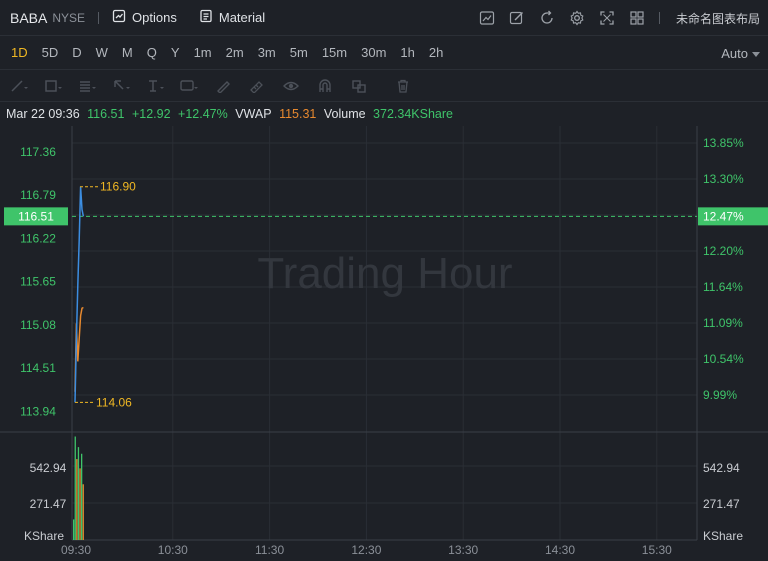 The width and height of the screenshot is (768, 561). What do you see at coordinates (723, 287) in the screenshot?
I see `percent-axis-tick: 11.64%` at bounding box center [723, 287].